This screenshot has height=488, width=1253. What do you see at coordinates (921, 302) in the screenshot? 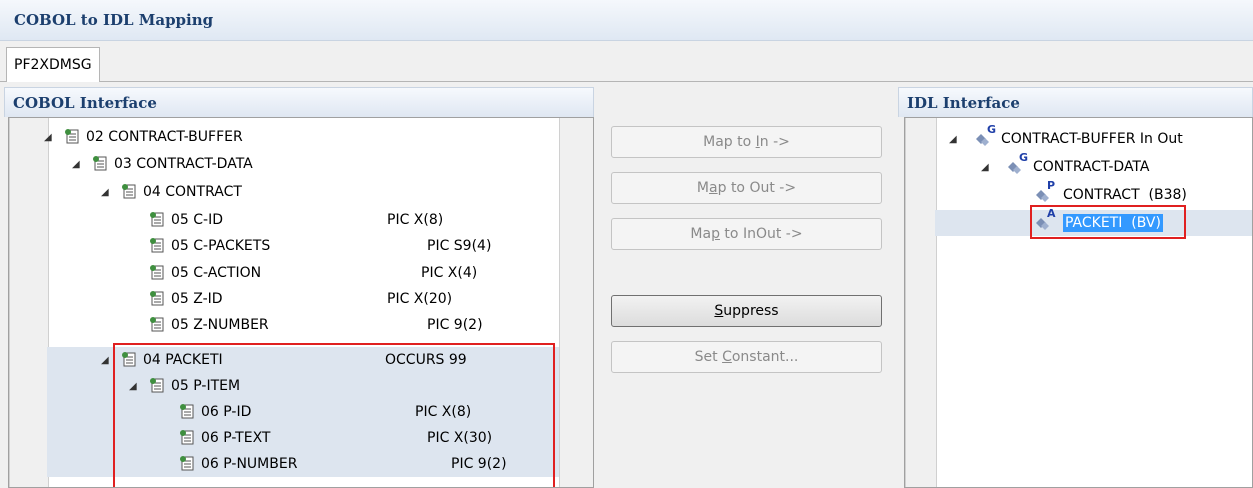
I see `idl-tree-left-gutter` at bounding box center [921, 302].